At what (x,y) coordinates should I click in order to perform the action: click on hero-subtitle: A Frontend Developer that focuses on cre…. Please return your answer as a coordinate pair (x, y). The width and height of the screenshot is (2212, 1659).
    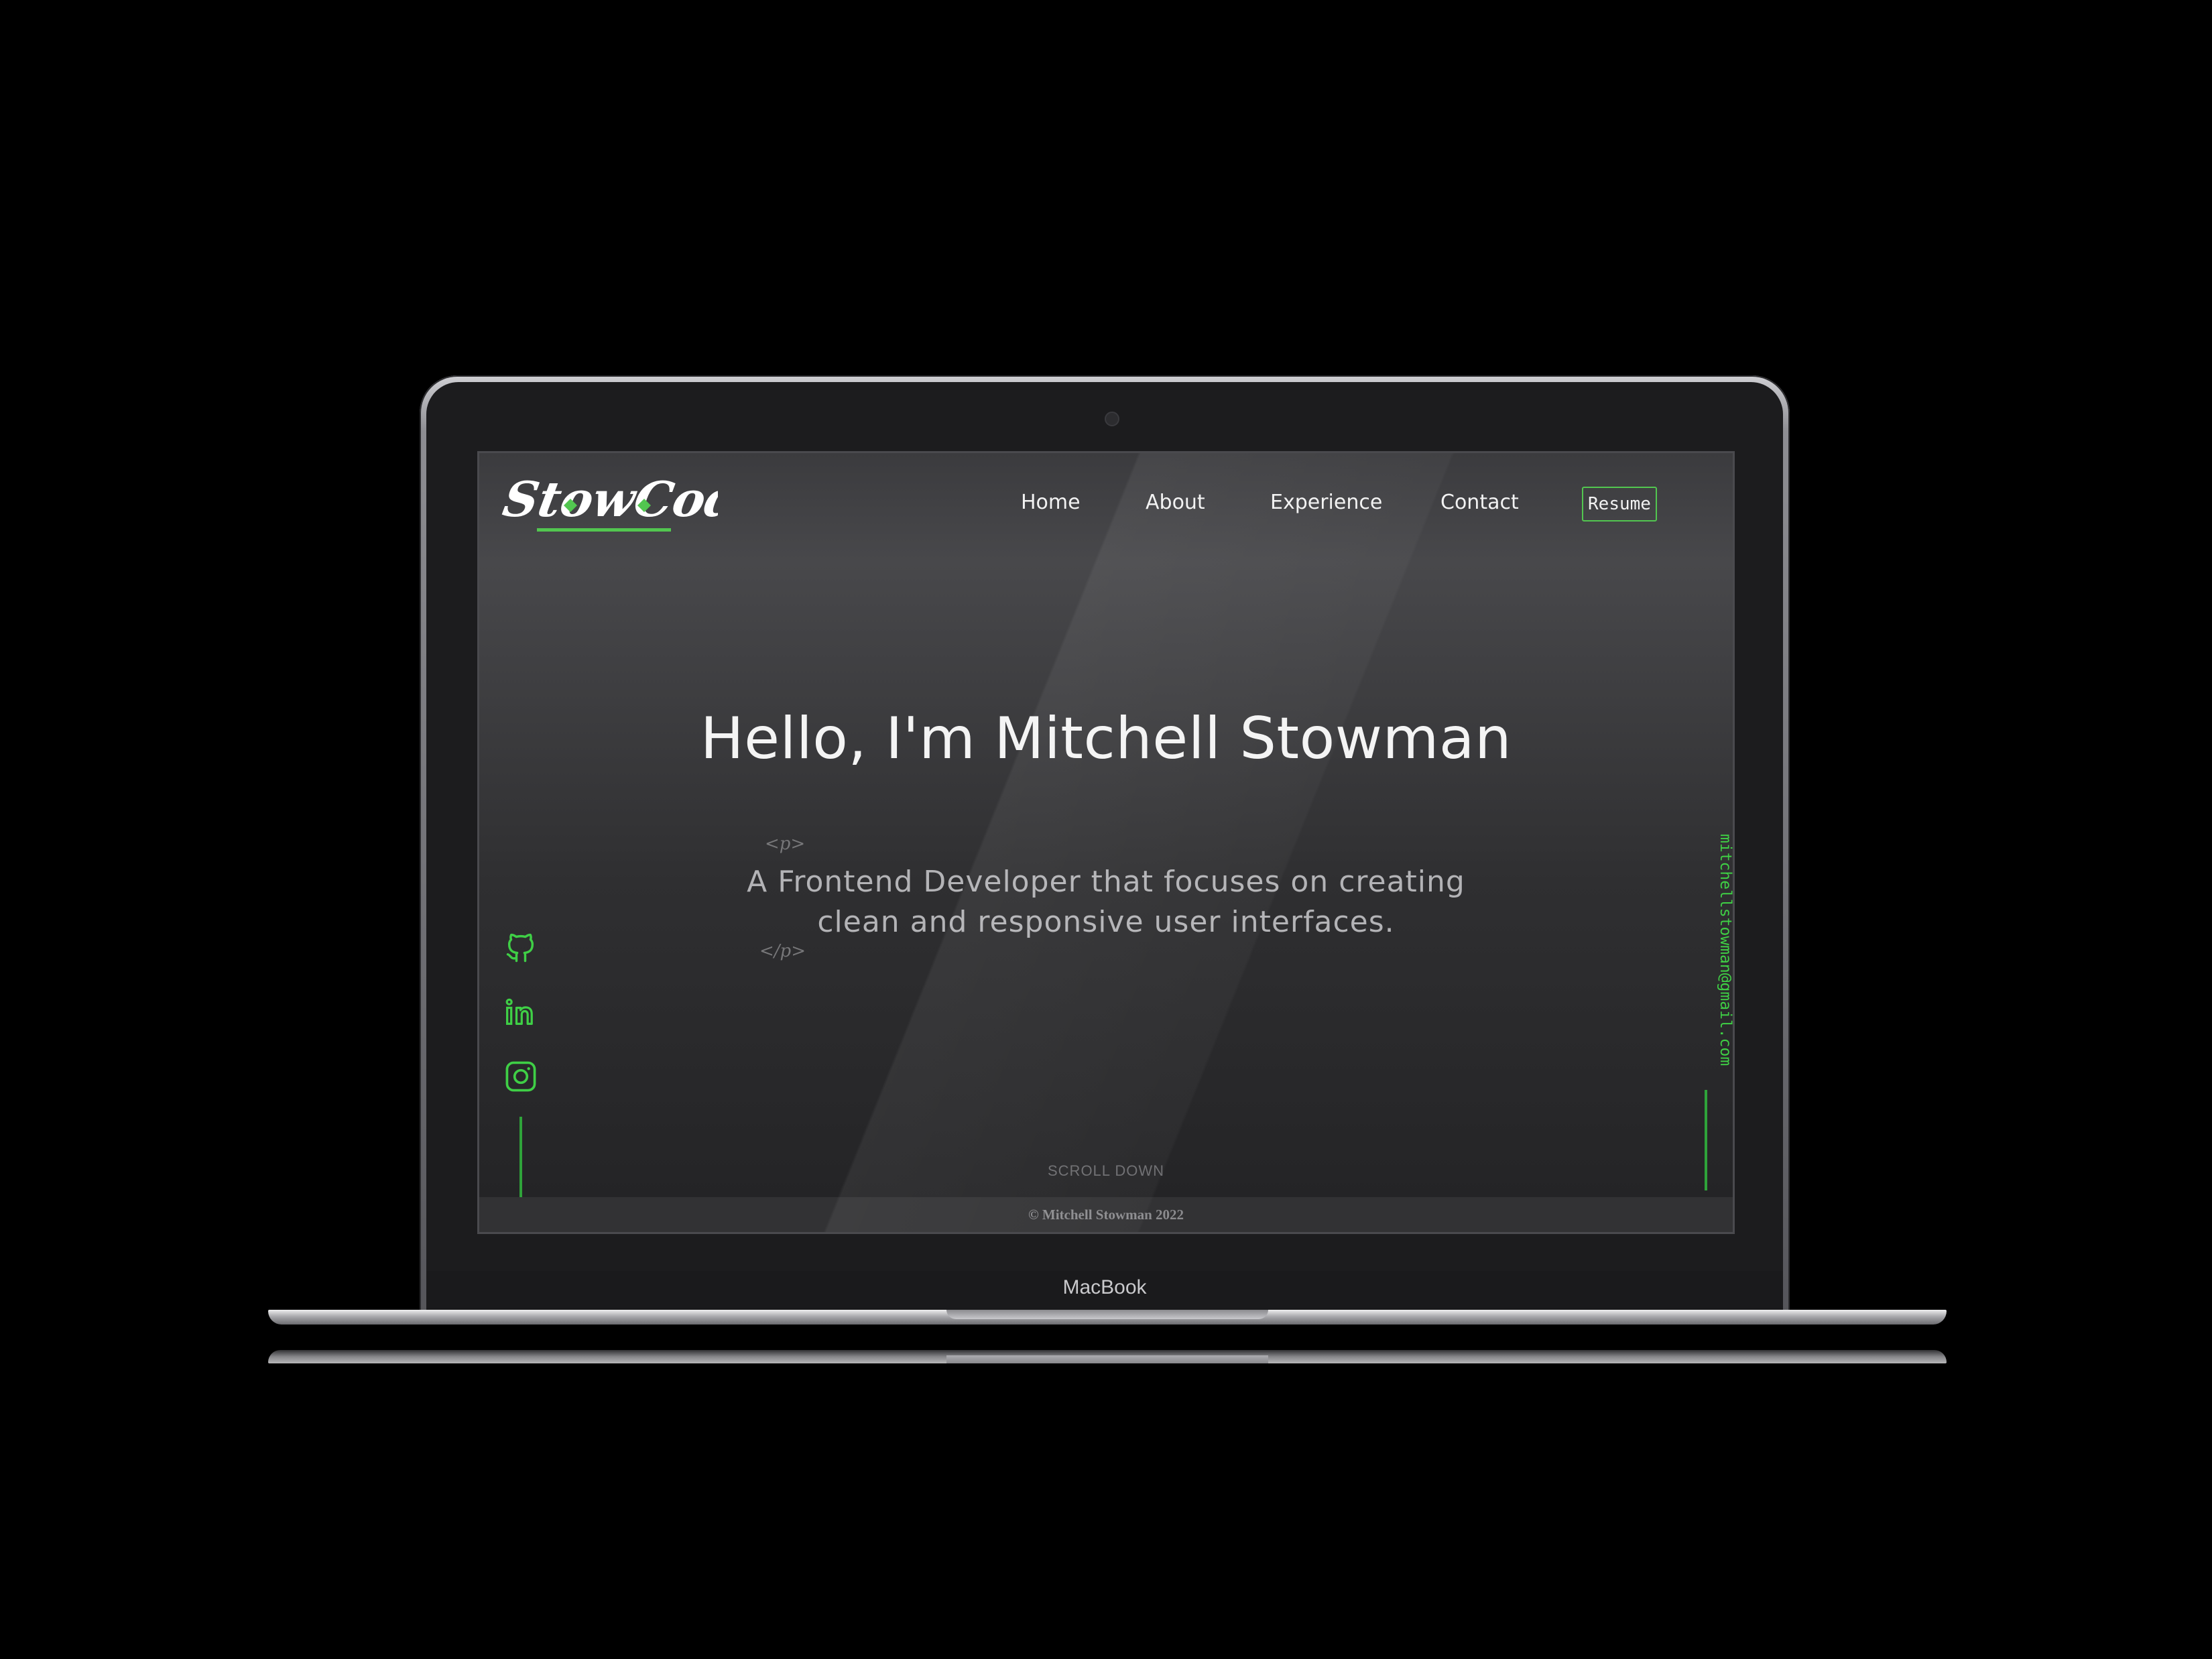
    Looking at the image, I should click on (1106, 902).